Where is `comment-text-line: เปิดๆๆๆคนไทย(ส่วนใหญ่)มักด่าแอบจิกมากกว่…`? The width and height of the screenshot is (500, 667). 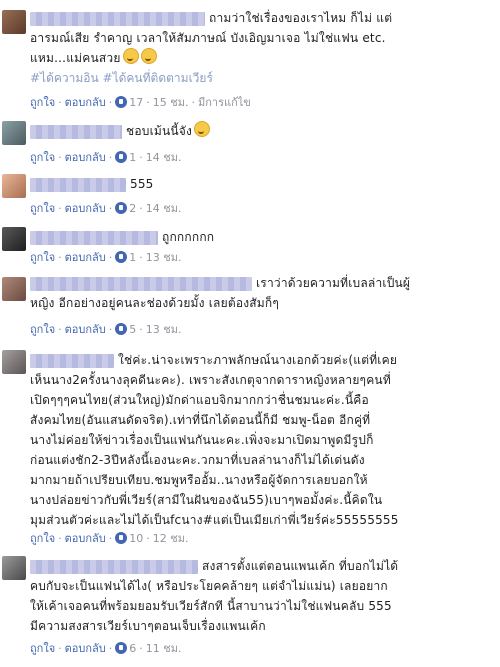 comment-text-line: เปิดๆๆๆคนไทย(ส่วนใหญ่)มักด่าแอบจิกมากกว่… is located at coordinates (199, 400).